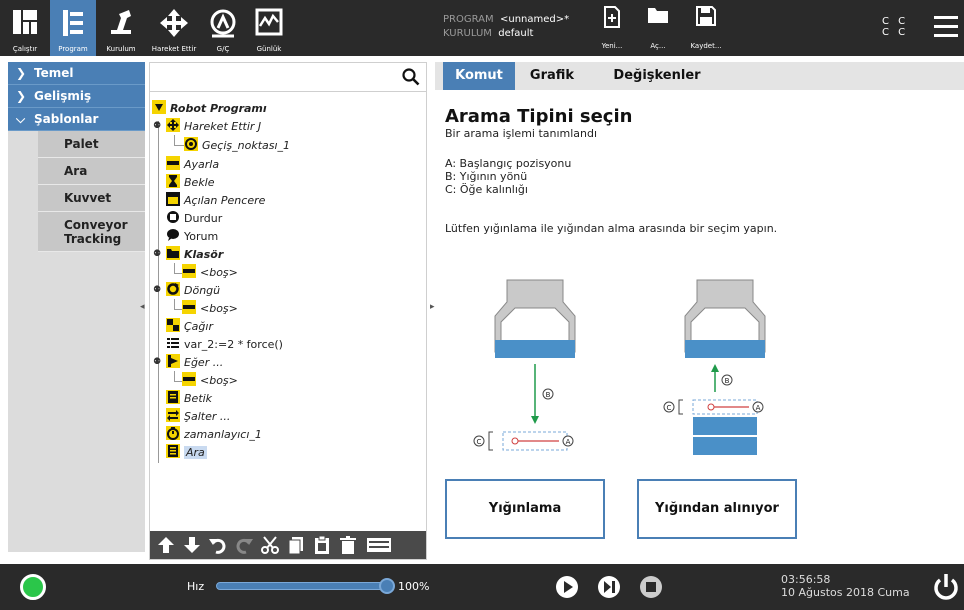 This screenshot has height=610, width=964. Describe the element at coordinates (895, 27) in the screenshot. I see `cc-indicator: C C C C` at that location.